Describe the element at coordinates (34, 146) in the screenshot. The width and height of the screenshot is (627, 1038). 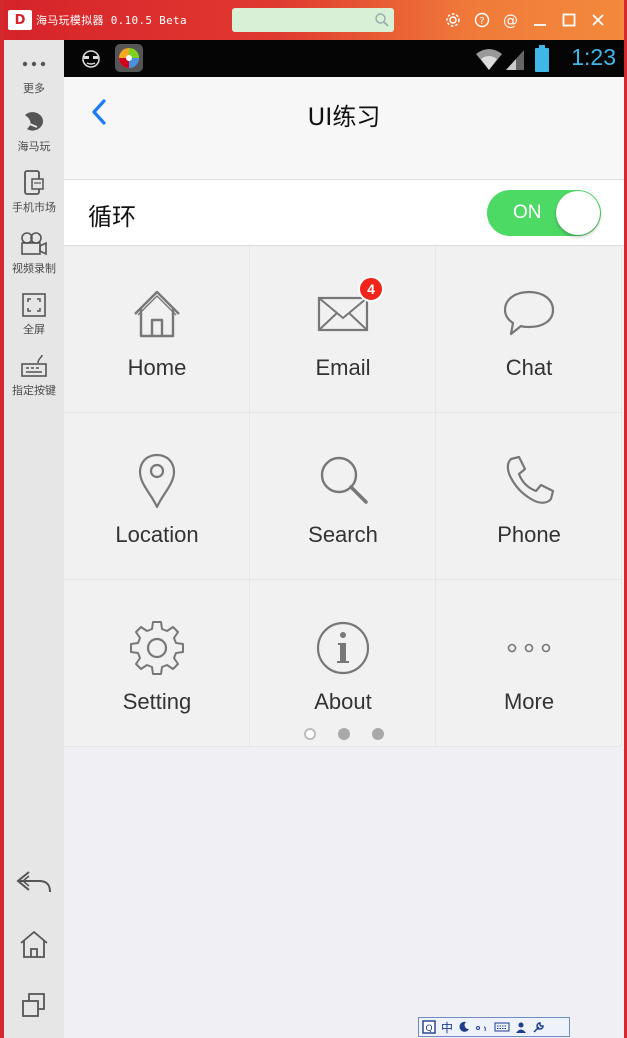
I see `sidebar-item-label: 海马玩` at that location.